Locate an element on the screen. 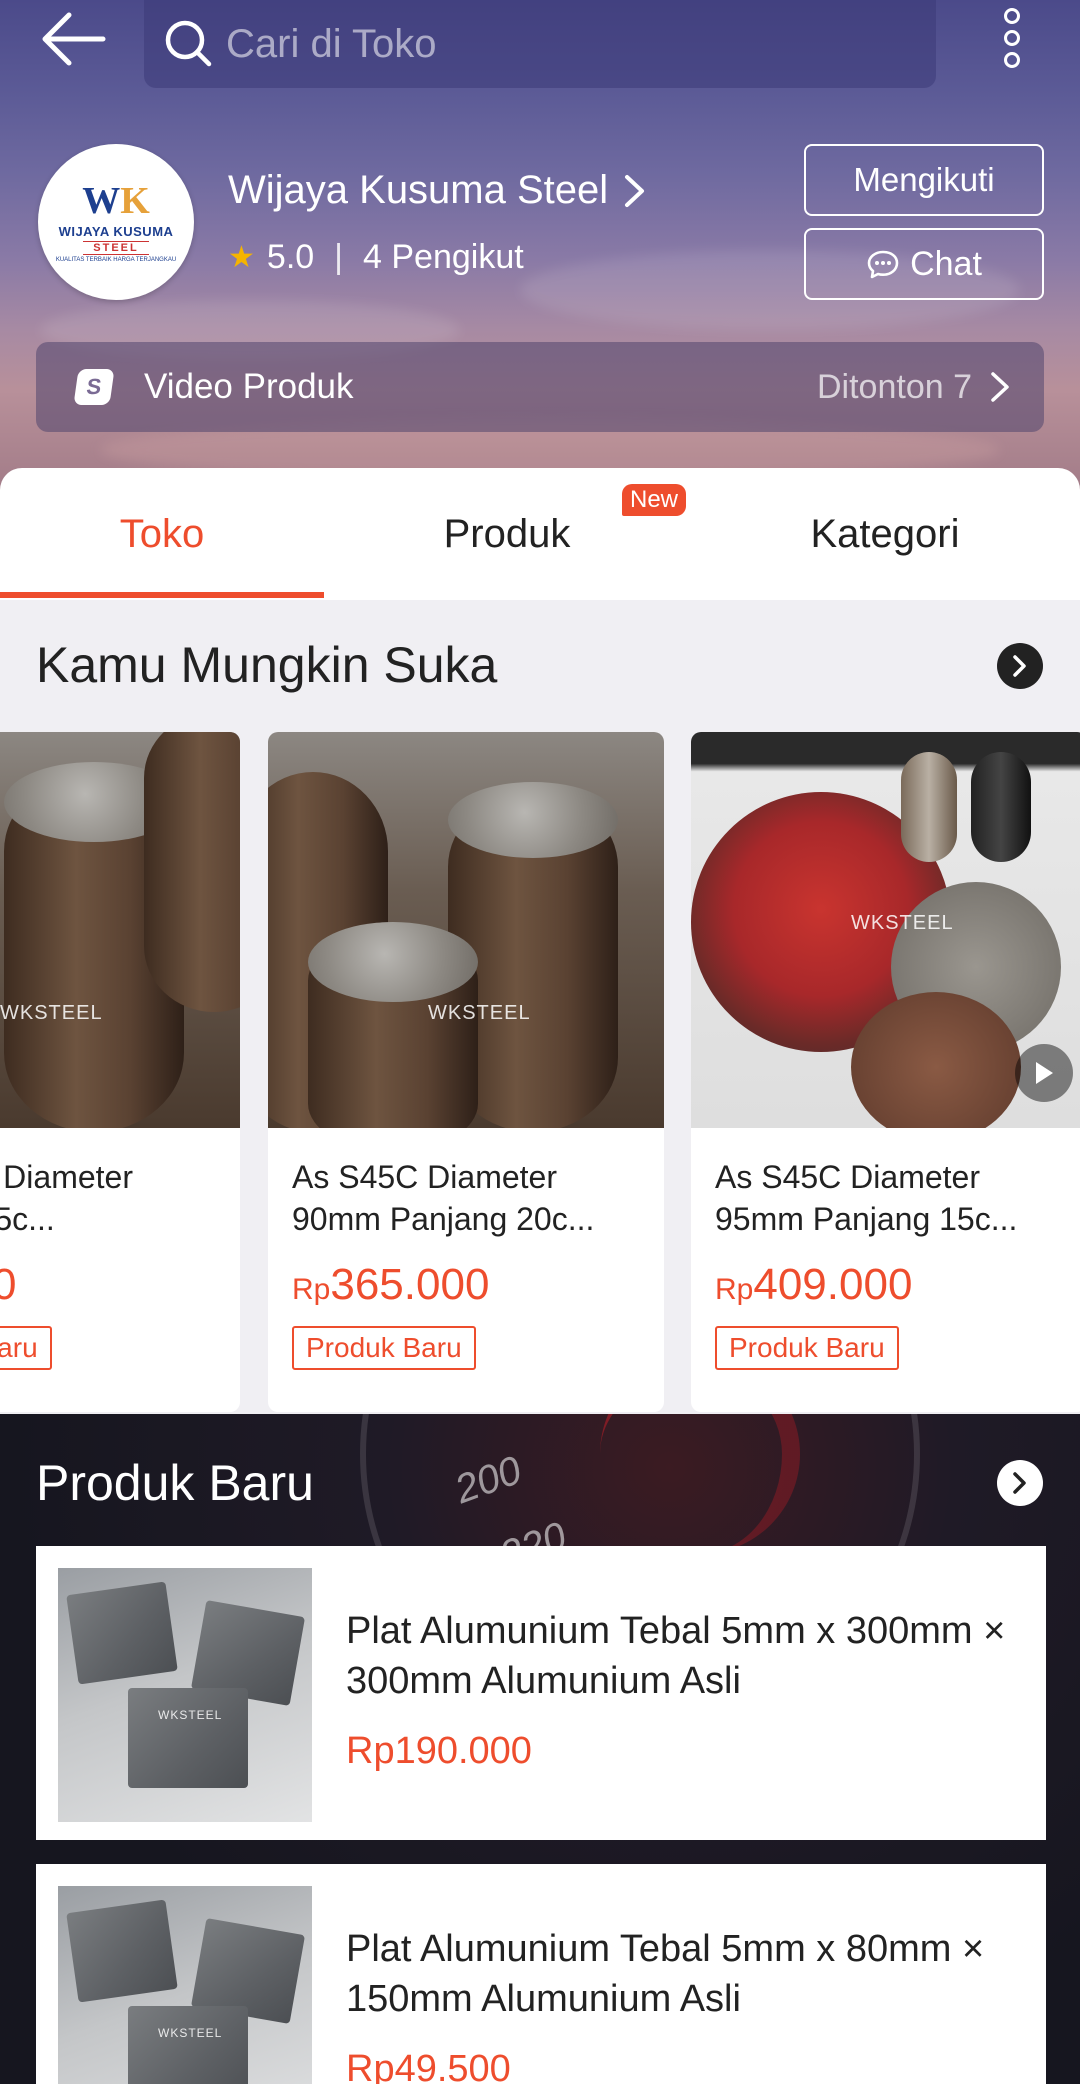 The height and width of the screenshot is (2084, 1080). chat-button: Chat is located at coordinates (924, 264).